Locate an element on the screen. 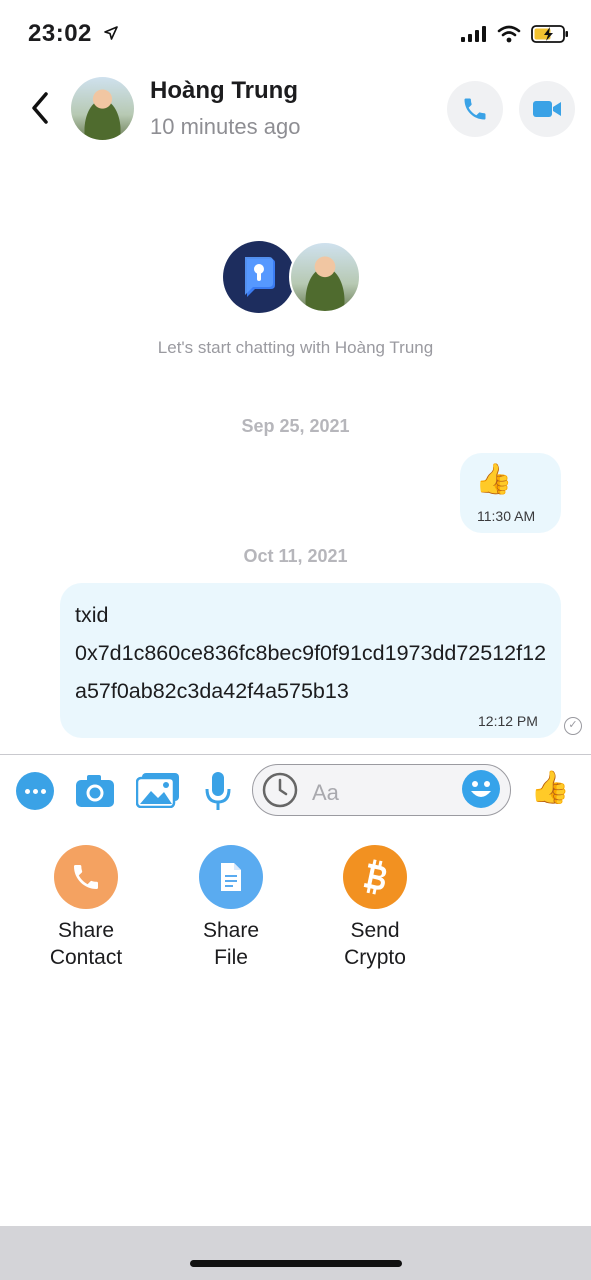 This screenshot has height=1280, width=591. smiley-icon is located at coordinates (481, 789).